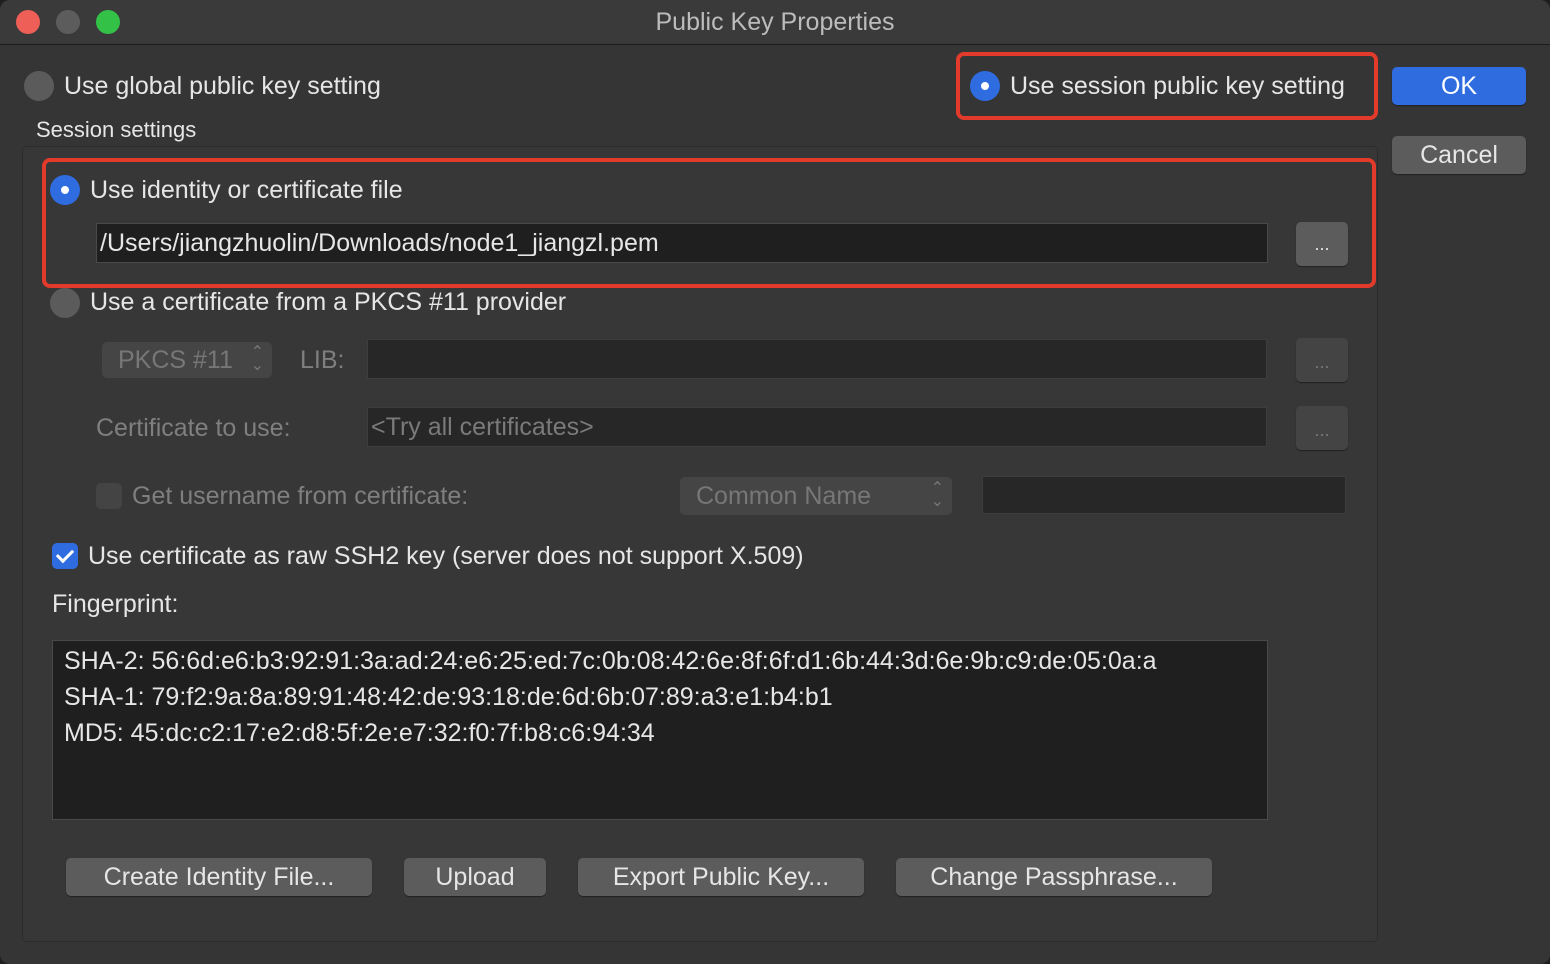 Image resolution: width=1550 pixels, height=964 pixels. Describe the element at coordinates (246, 190) in the screenshot. I see `identity-file-label: Use identity or certificate file` at that location.